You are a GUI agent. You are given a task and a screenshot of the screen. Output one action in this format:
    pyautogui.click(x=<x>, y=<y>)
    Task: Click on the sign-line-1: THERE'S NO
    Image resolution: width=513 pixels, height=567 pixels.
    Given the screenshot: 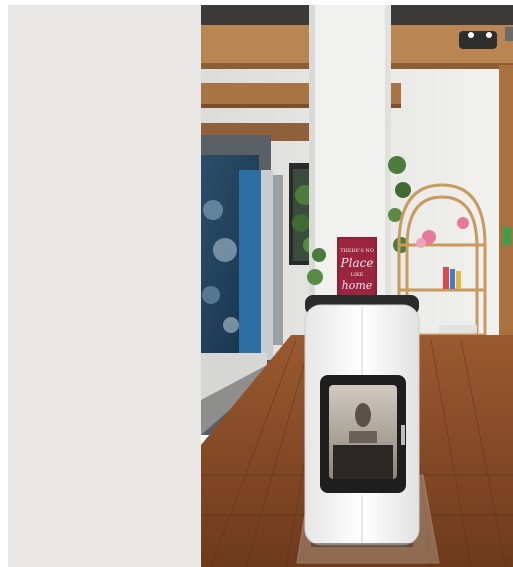 What is the action you would take?
    pyautogui.click(x=357, y=251)
    